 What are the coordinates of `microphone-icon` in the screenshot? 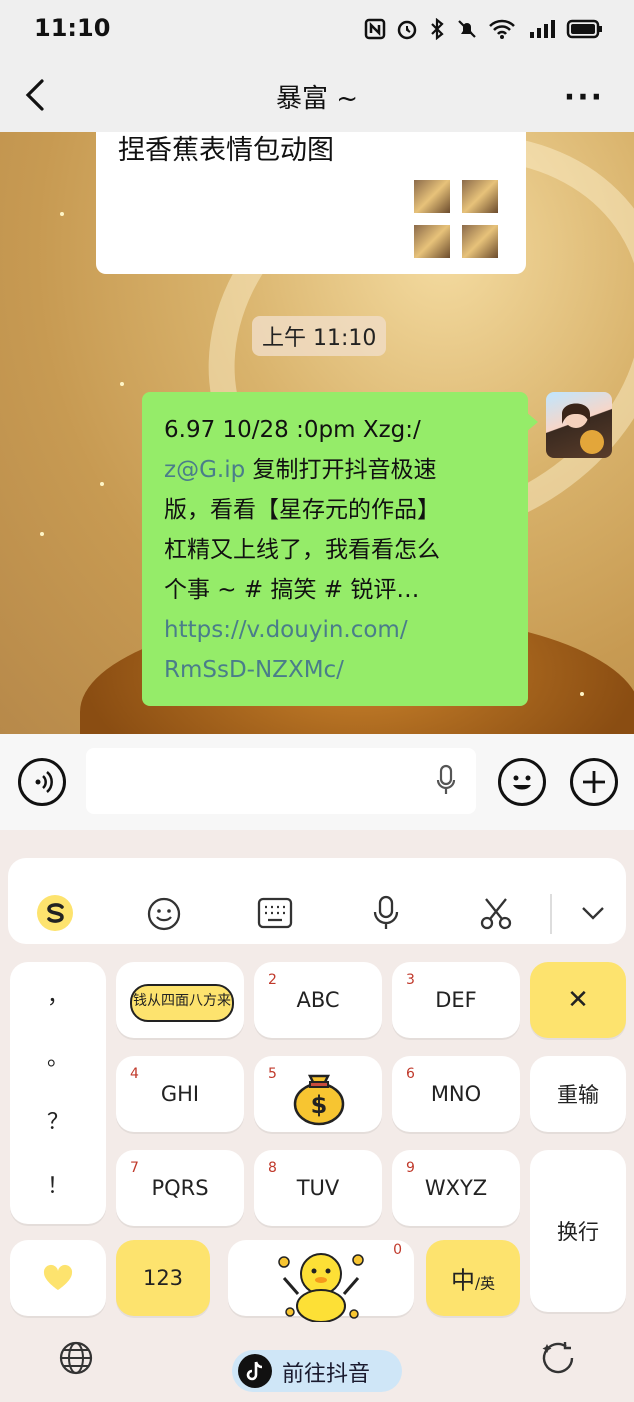 It's located at (446, 781).